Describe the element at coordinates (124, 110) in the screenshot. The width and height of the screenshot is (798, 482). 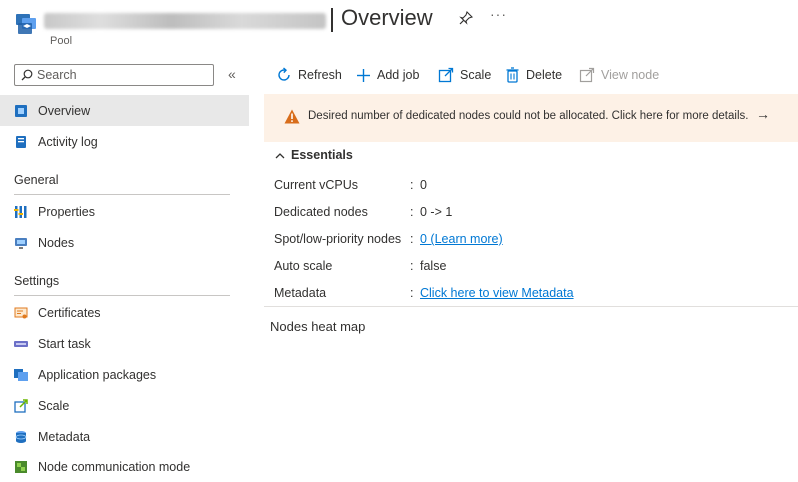
I see `sidebar-item-overview: Overview` at that location.